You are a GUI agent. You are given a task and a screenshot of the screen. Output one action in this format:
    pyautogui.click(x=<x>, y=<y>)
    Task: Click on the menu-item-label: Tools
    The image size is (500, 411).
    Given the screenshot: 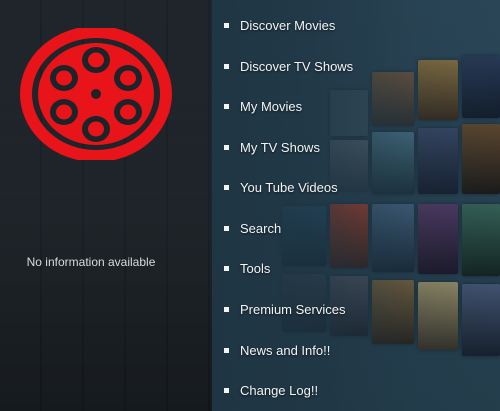 What is the action you would take?
    pyautogui.click(x=255, y=268)
    